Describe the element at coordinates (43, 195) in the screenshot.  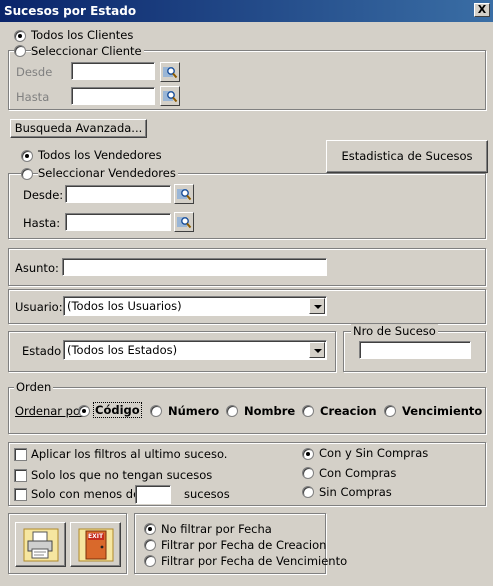
I see `vendedor-desde-label: Desde:` at that location.